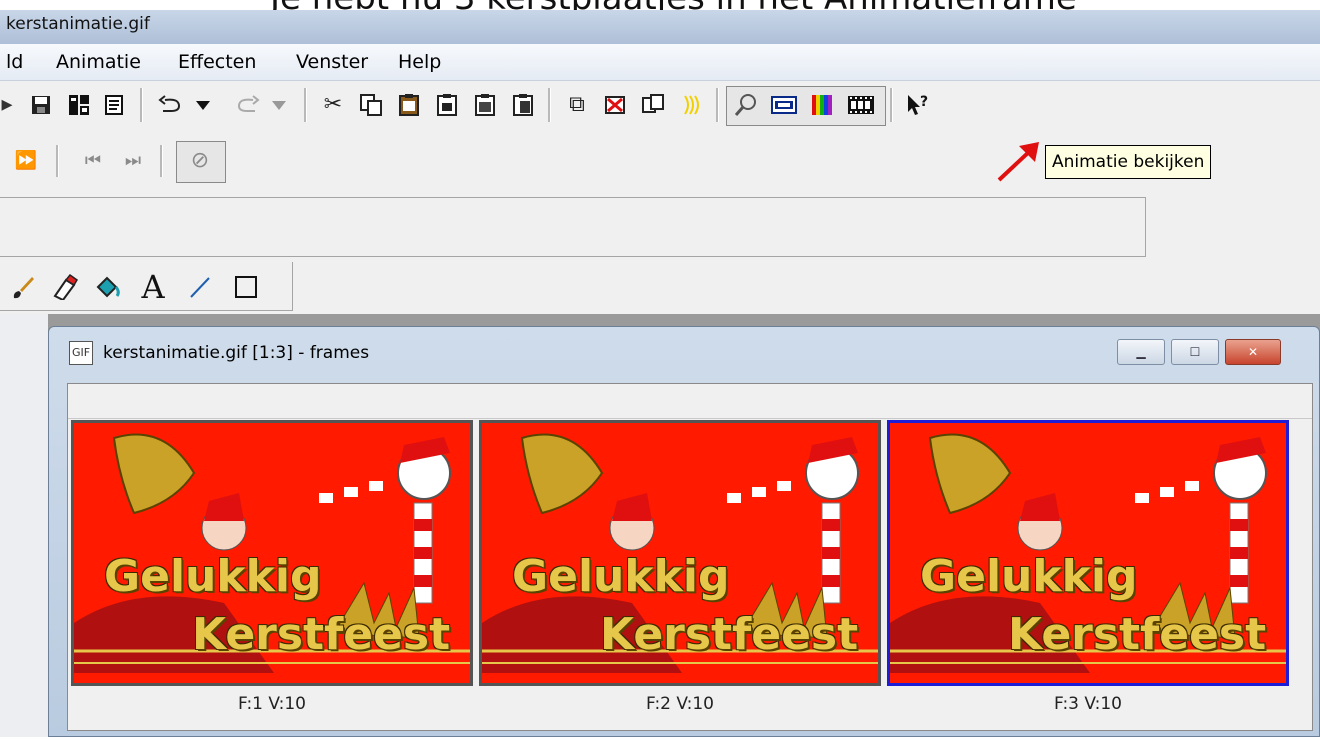  Describe the element at coordinates (200, 161) in the screenshot. I see `loop-icon: ⊘` at that location.